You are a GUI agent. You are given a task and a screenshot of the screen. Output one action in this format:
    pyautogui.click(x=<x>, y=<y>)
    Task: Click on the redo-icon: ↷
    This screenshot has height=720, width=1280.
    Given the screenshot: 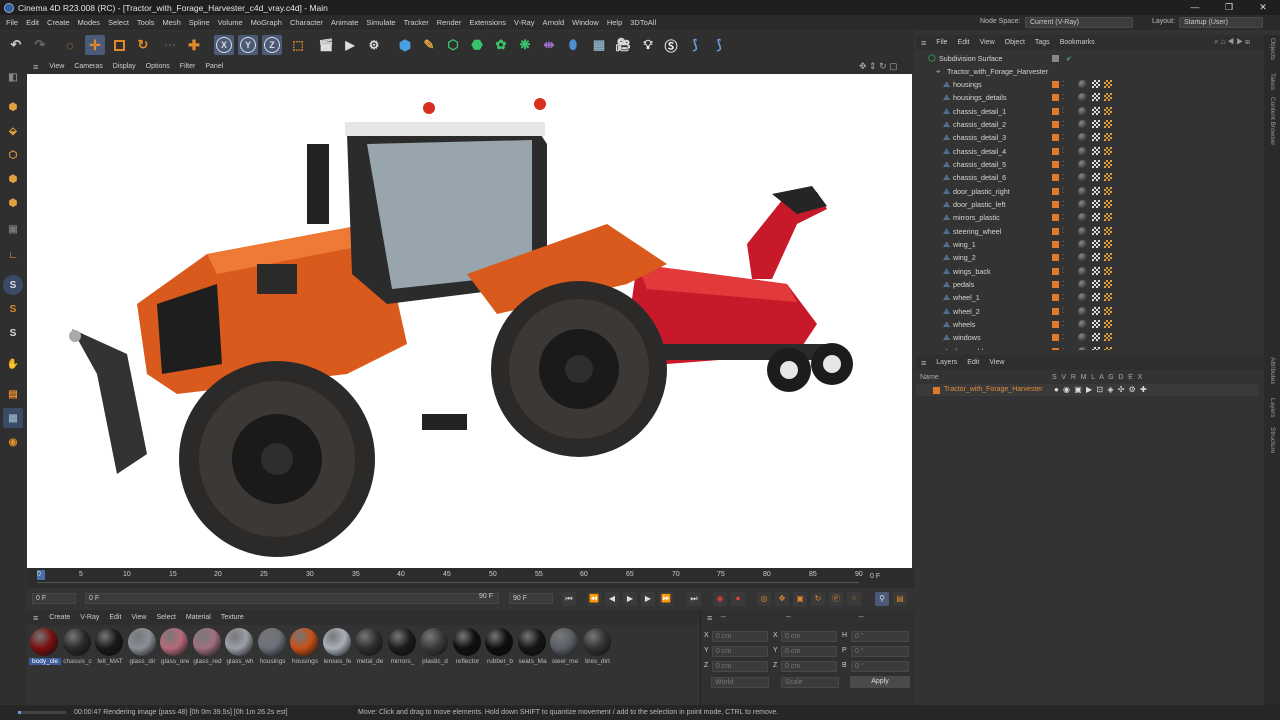 What is the action you would take?
    pyautogui.click(x=40, y=45)
    